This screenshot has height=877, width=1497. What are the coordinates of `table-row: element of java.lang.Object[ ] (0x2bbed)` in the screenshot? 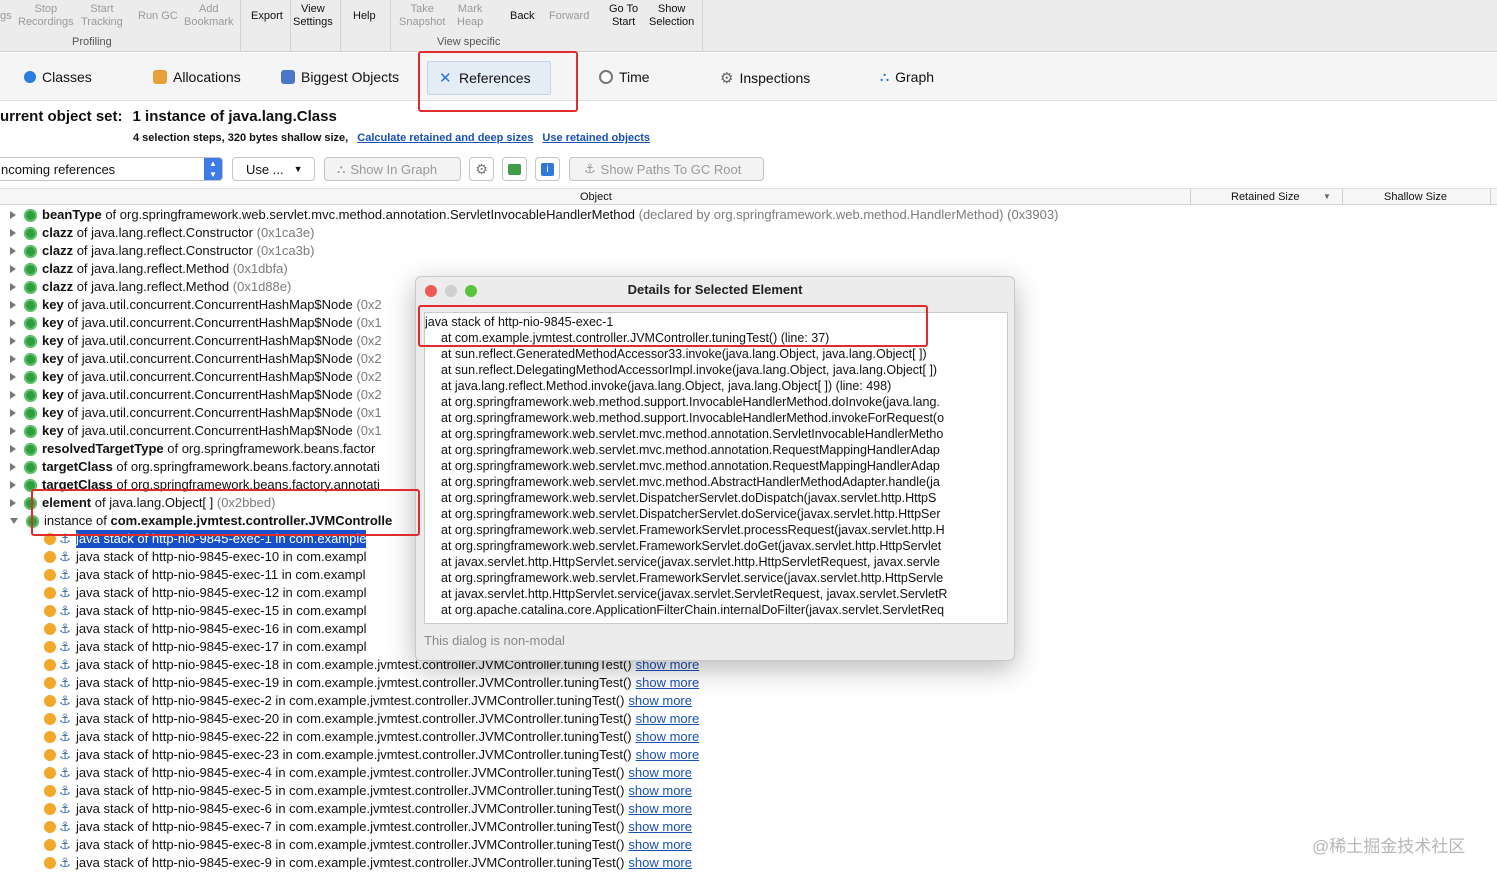 It's located at (142, 503).